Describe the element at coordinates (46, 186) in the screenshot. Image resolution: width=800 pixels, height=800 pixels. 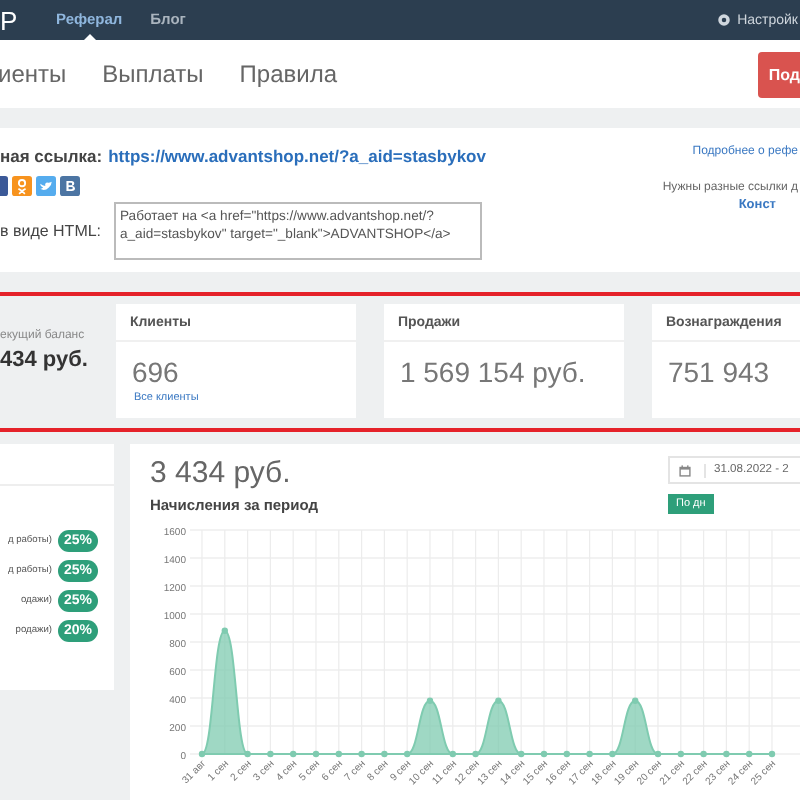
I see `bird-share-icon` at that location.